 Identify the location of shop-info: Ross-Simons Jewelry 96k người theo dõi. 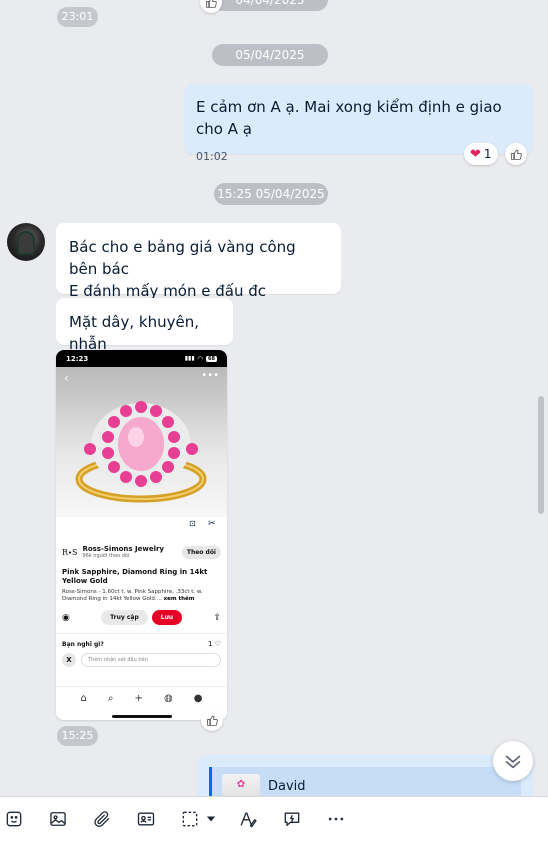
(123, 552).